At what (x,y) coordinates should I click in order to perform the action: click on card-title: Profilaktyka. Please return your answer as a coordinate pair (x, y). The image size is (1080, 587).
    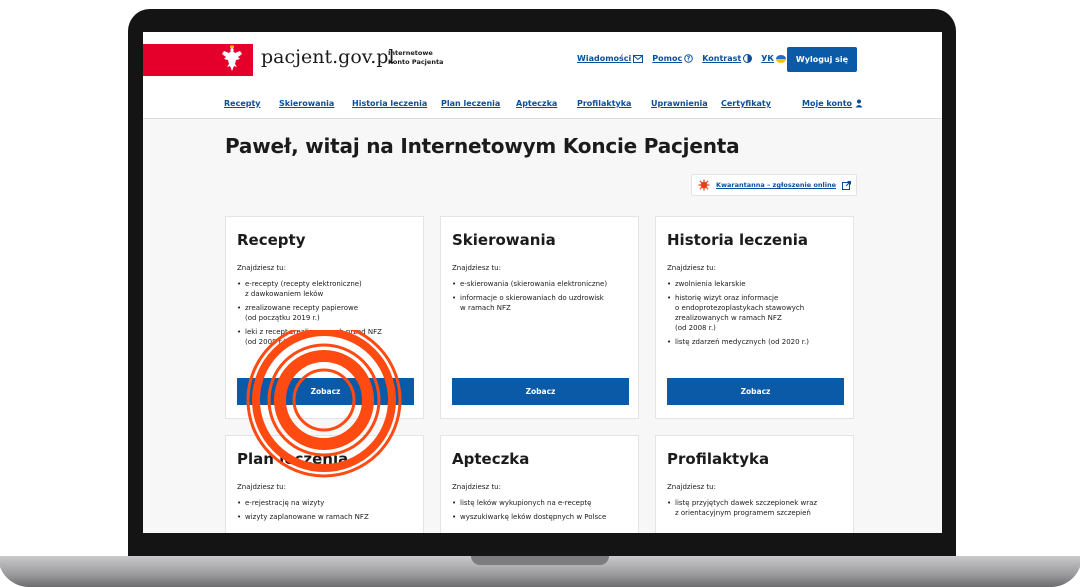
    Looking at the image, I should click on (718, 459).